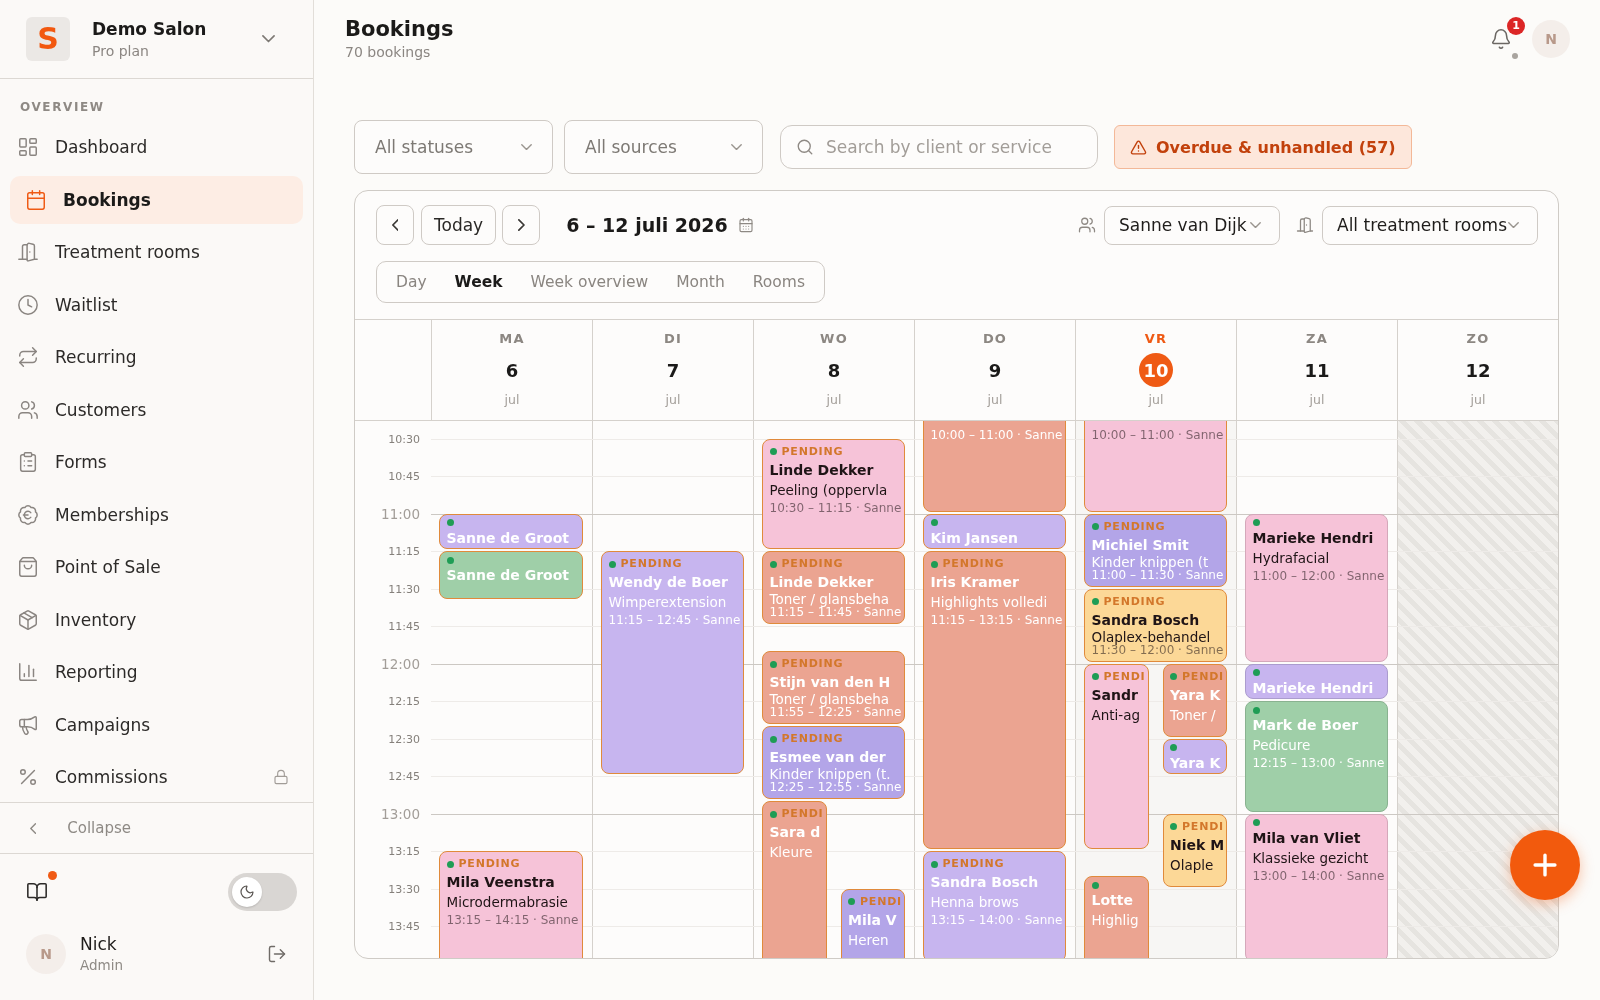  What do you see at coordinates (453, 147) in the screenshot?
I see `status-filter: All statuses` at bounding box center [453, 147].